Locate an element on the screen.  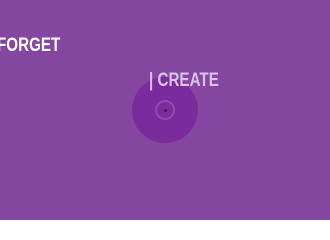
record-center-hole is located at coordinates (165, 110).